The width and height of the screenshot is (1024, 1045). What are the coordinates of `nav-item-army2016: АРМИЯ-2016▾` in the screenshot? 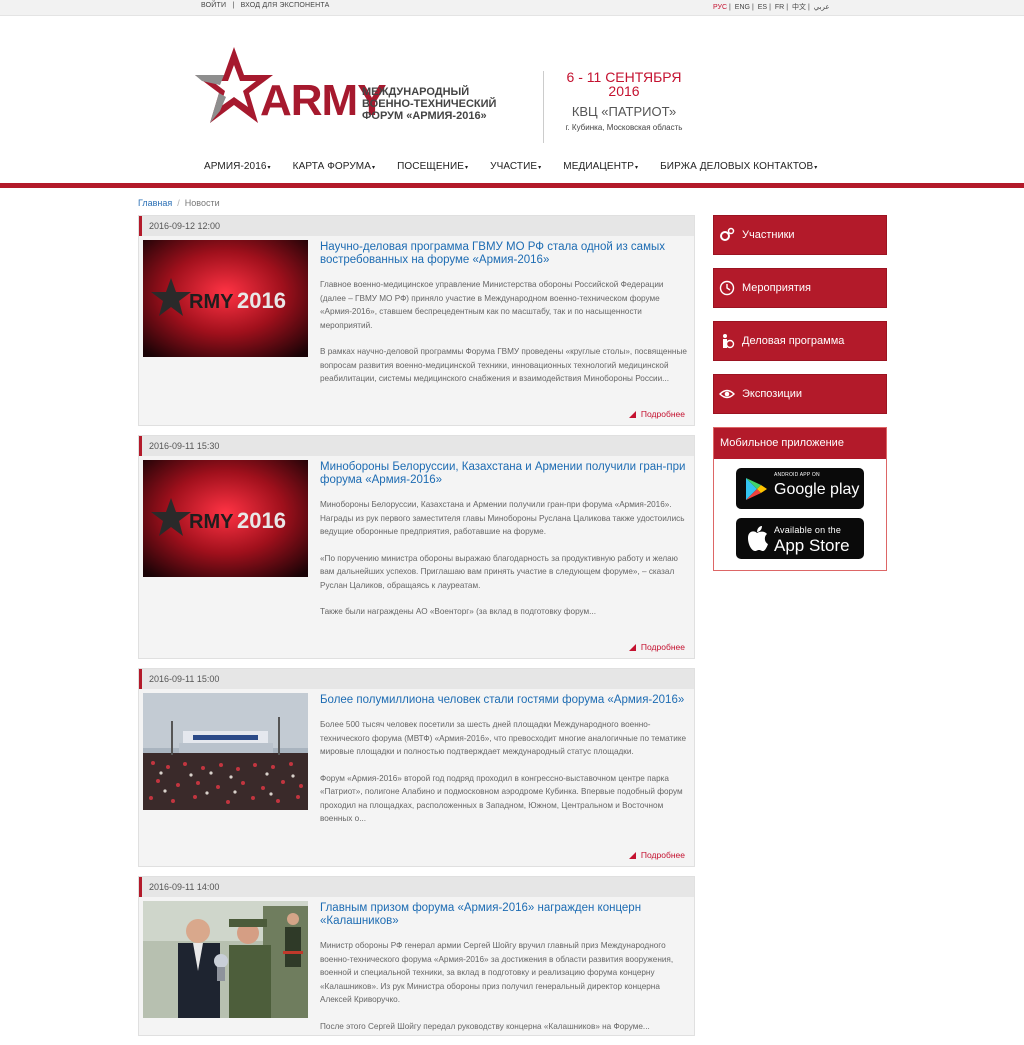 It's located at (237, 166).